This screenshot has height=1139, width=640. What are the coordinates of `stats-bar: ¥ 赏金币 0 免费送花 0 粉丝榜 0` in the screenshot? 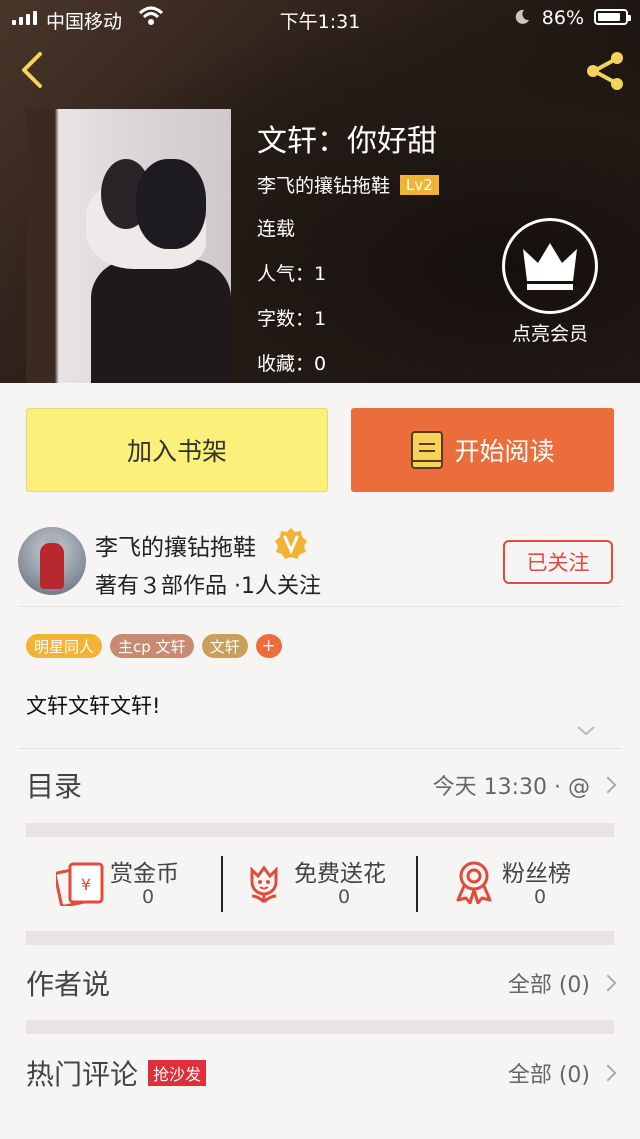 It's located at (320, 884).